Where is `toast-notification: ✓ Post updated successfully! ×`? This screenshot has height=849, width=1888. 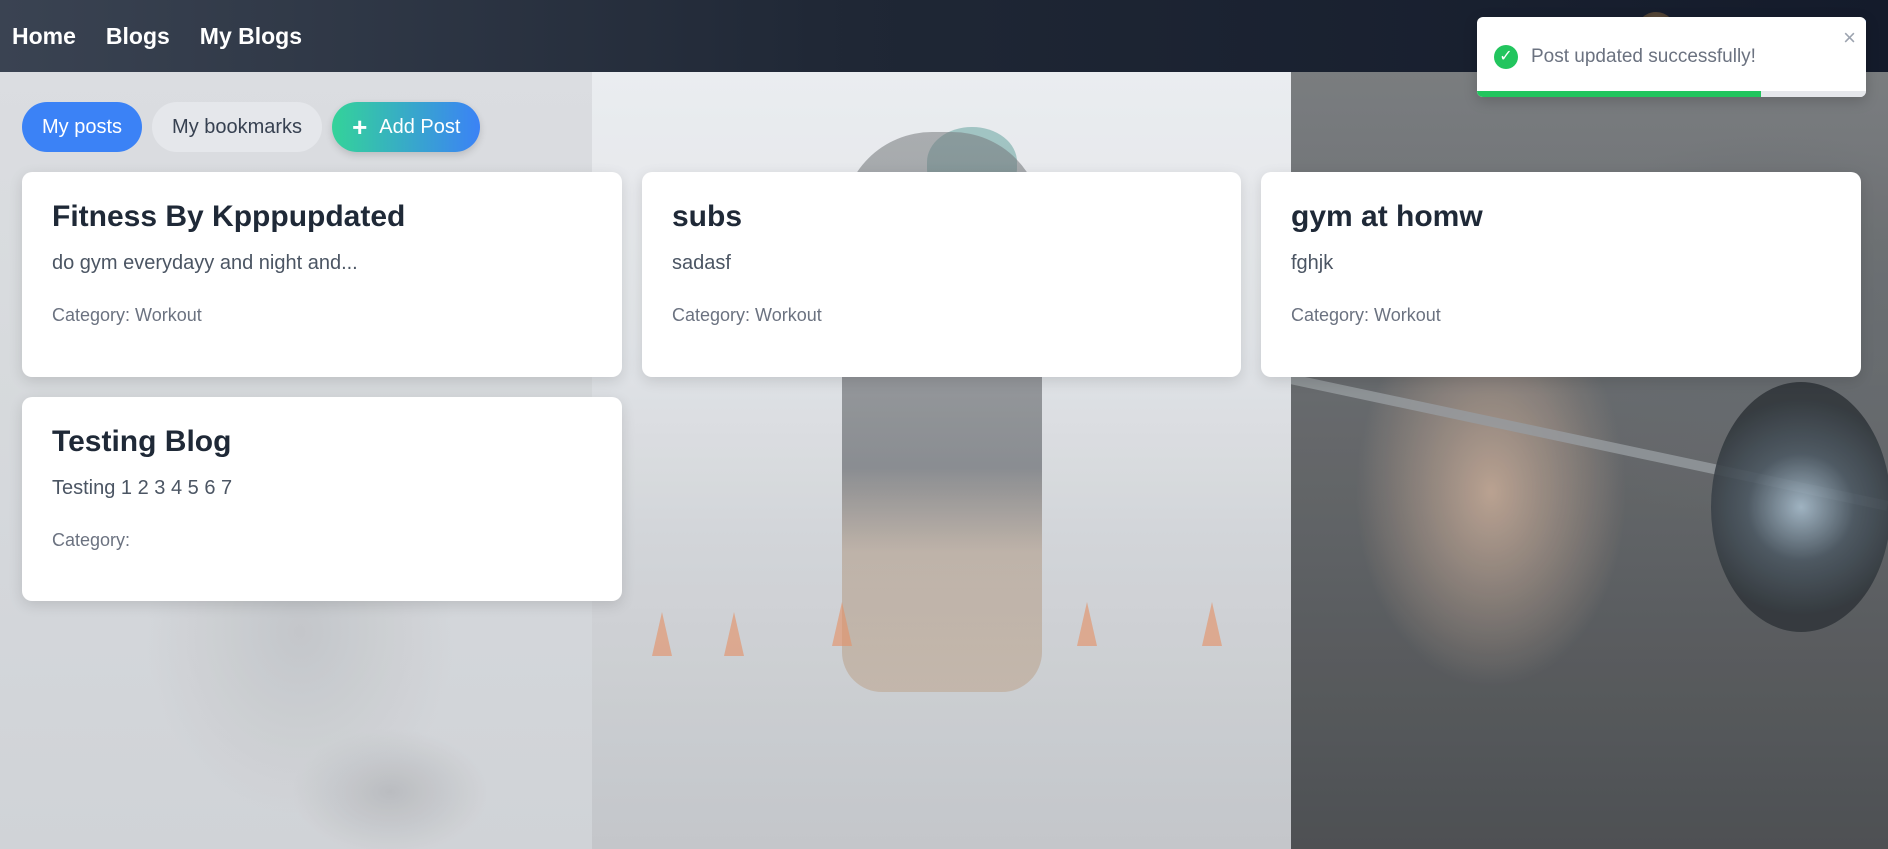
toast-notification: ✓ Post updated successfully! × is located at coordinates (1671, 57).